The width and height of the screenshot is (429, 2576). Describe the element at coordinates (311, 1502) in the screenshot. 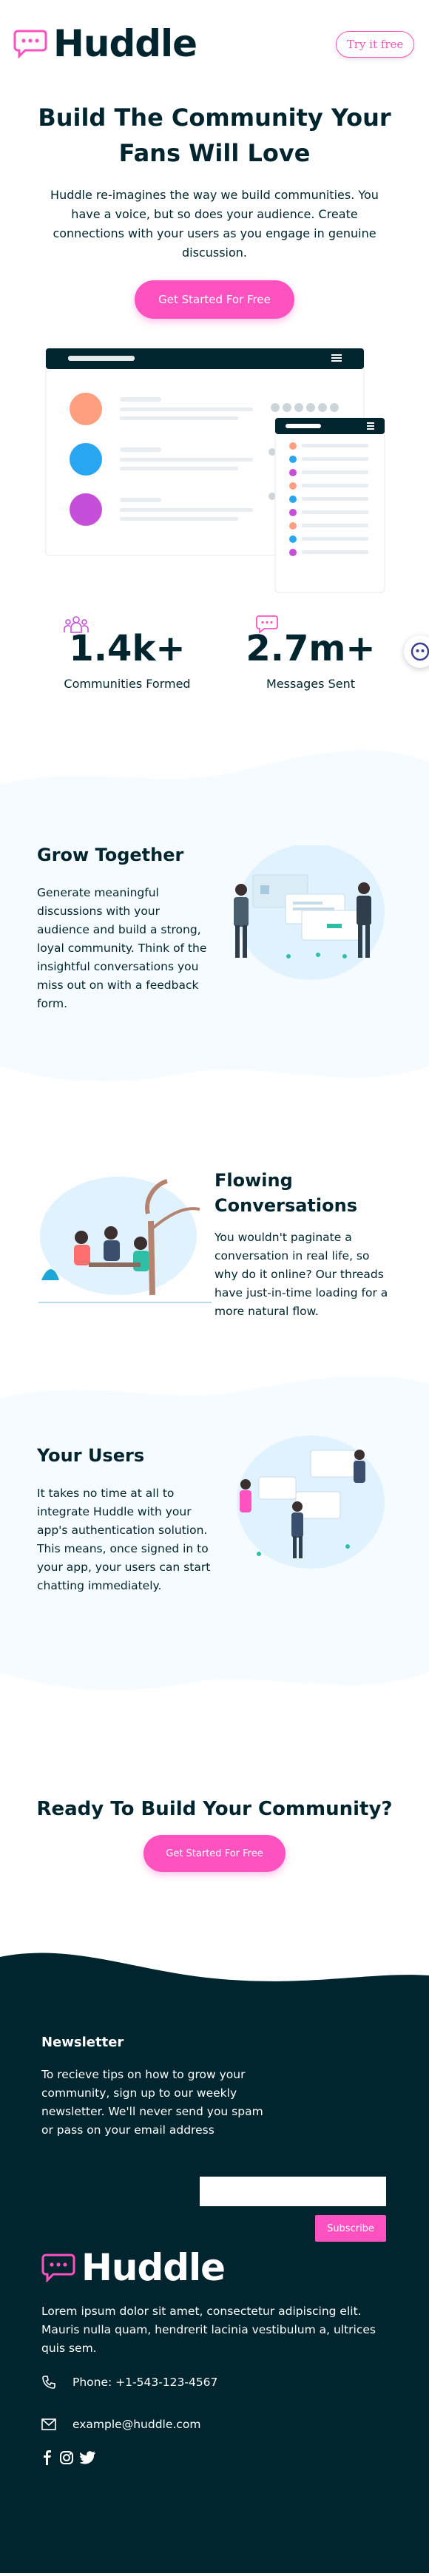

I see `your-users-illustration` at that location.